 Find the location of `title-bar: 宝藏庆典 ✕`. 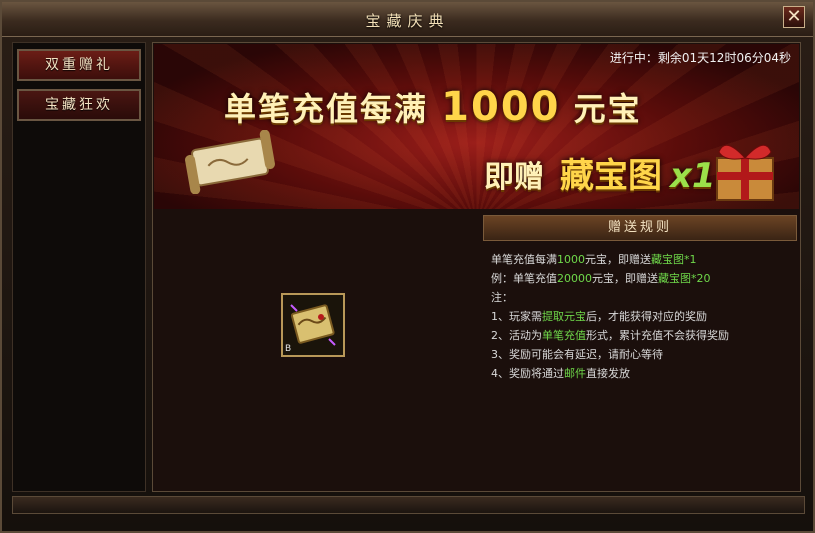

title-bar: 宝藏庆典 ✕ is located at coordinates (407, 19).